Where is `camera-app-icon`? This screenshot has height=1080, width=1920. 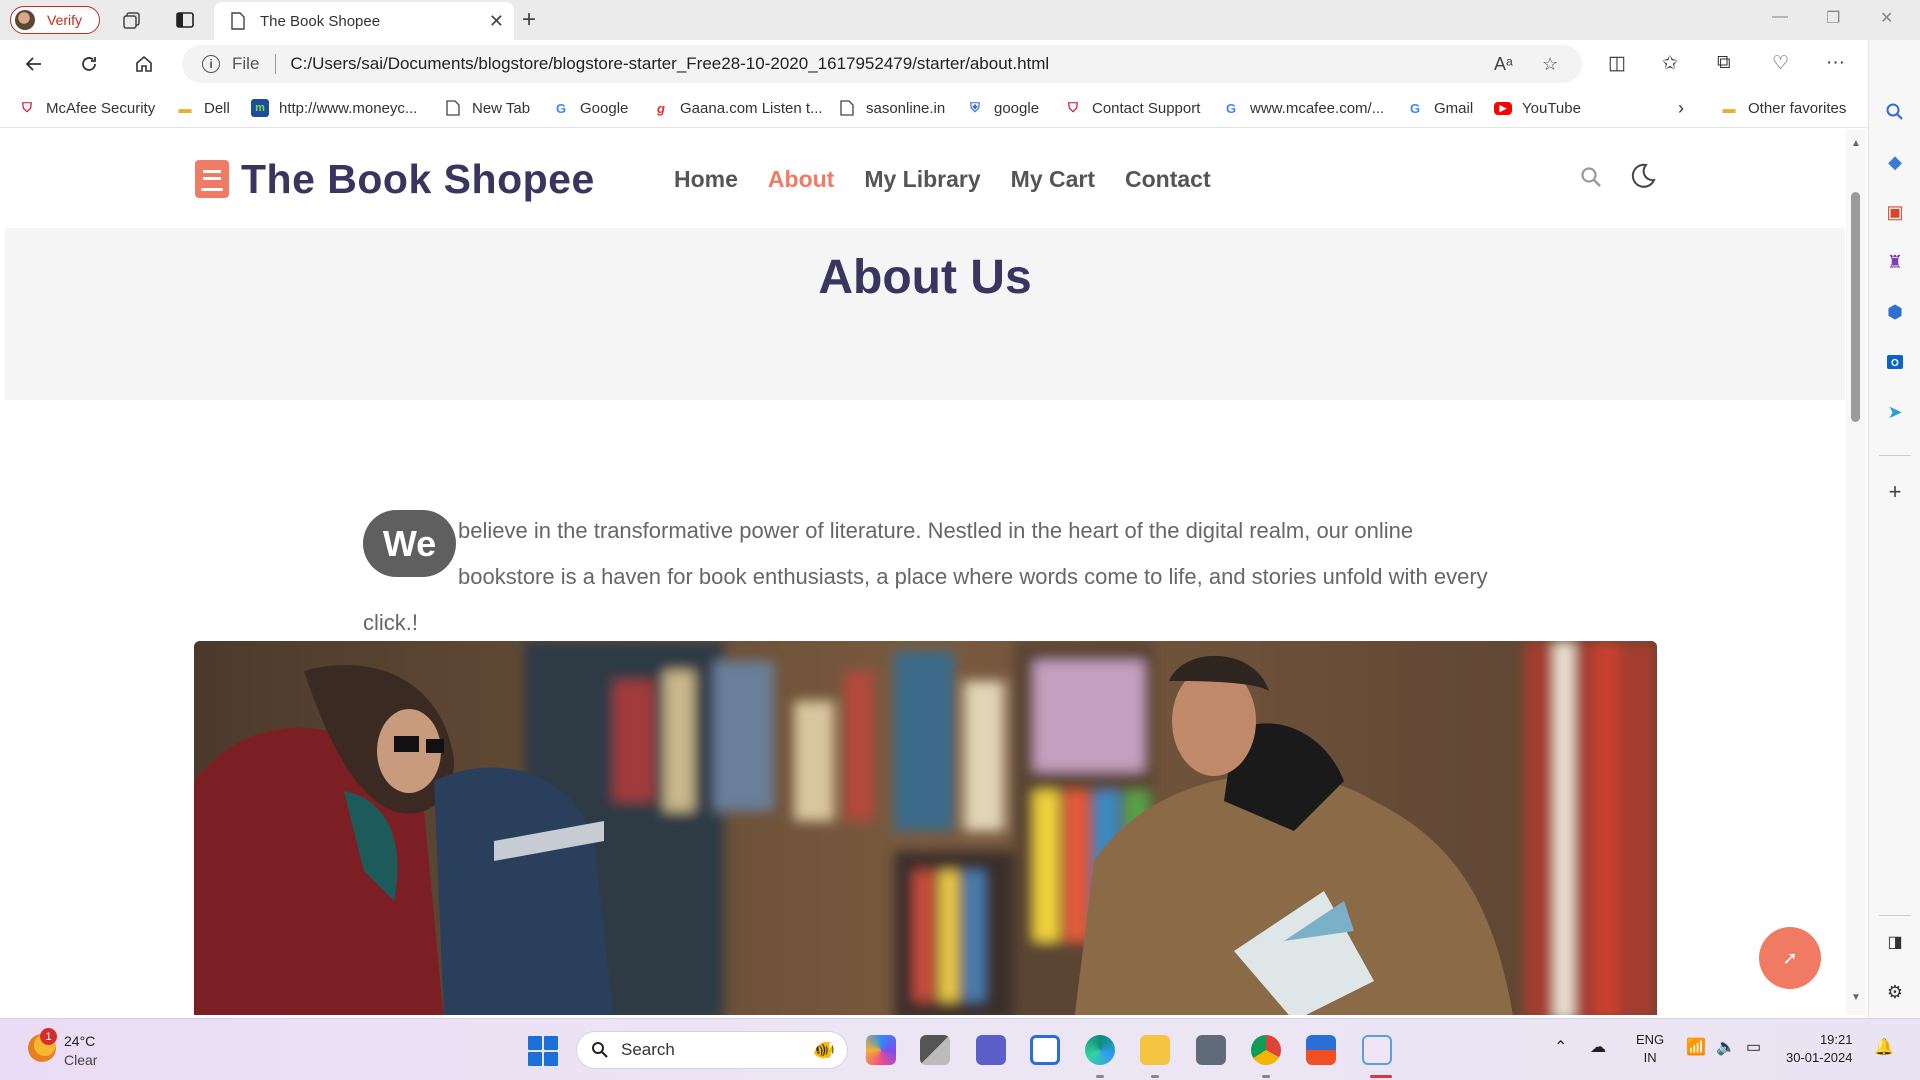 camera-app-icon is located at coordinates (1211, 1050).